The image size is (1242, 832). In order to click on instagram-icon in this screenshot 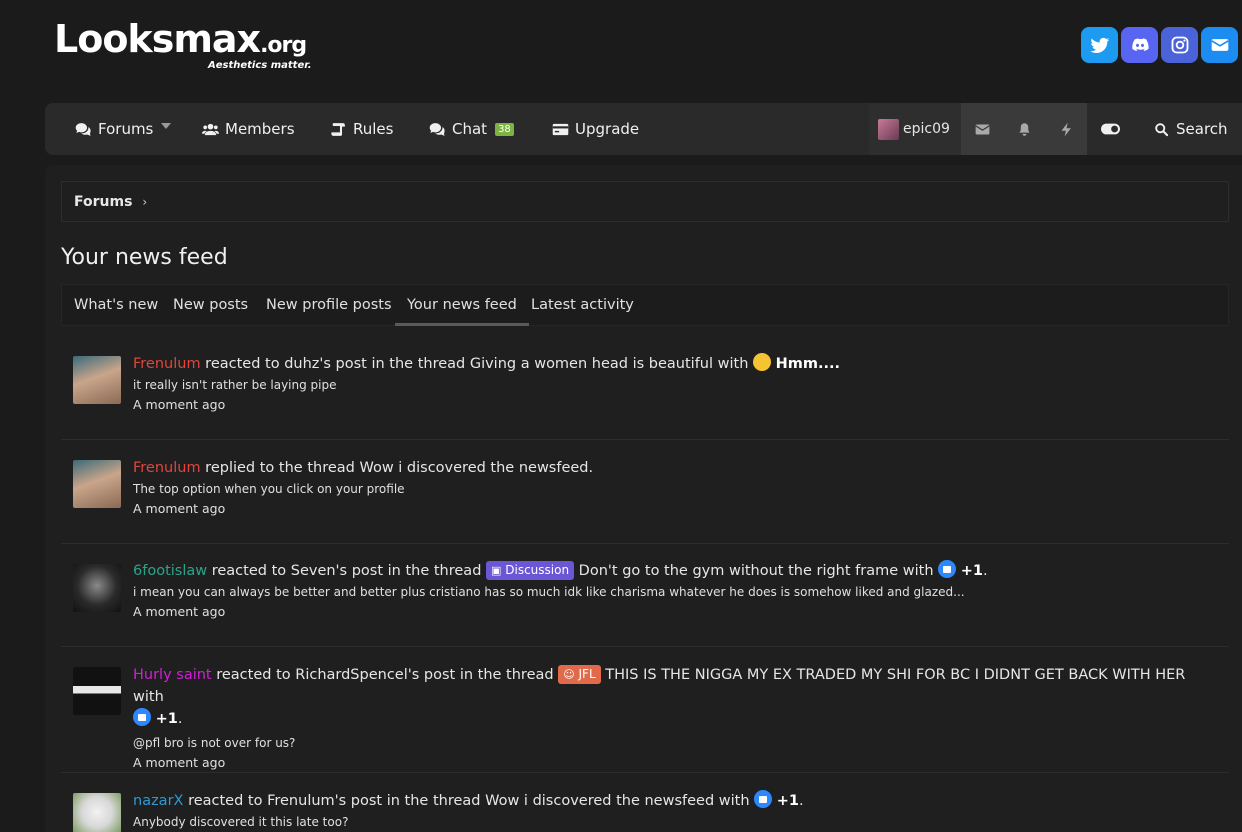, I will do `click(1179, 45)`.